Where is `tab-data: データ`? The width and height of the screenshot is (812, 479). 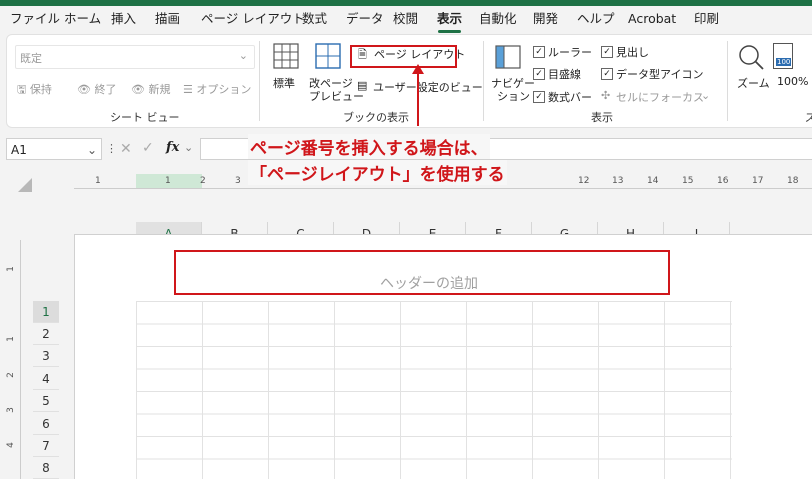
tab-data: データ is located at coordinates (365, 20).